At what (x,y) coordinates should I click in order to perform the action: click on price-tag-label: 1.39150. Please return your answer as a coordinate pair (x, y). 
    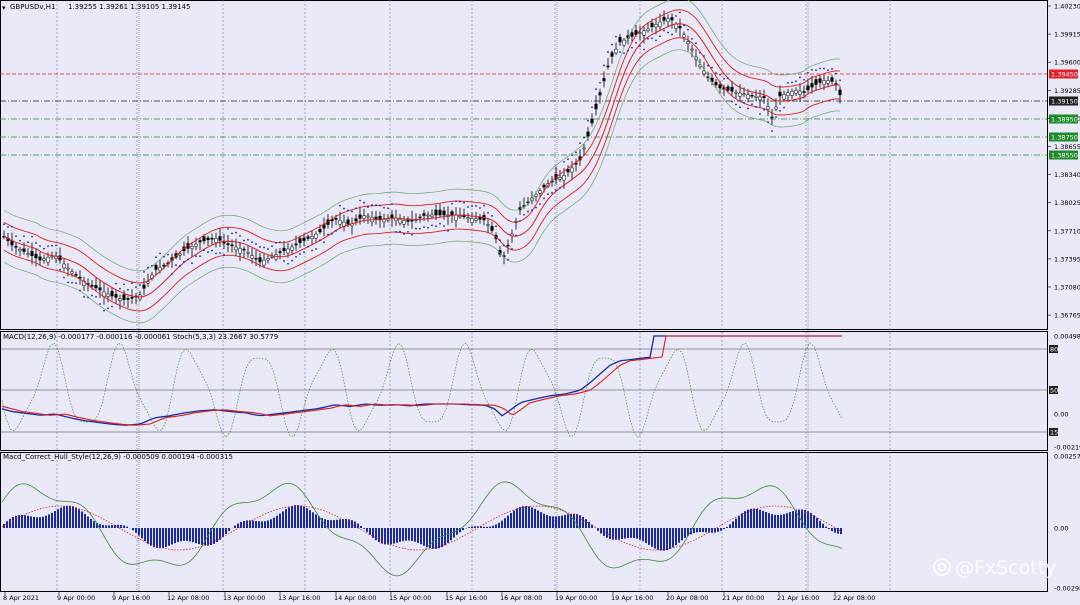
    Looking at the image, I should click on (1064, 101).